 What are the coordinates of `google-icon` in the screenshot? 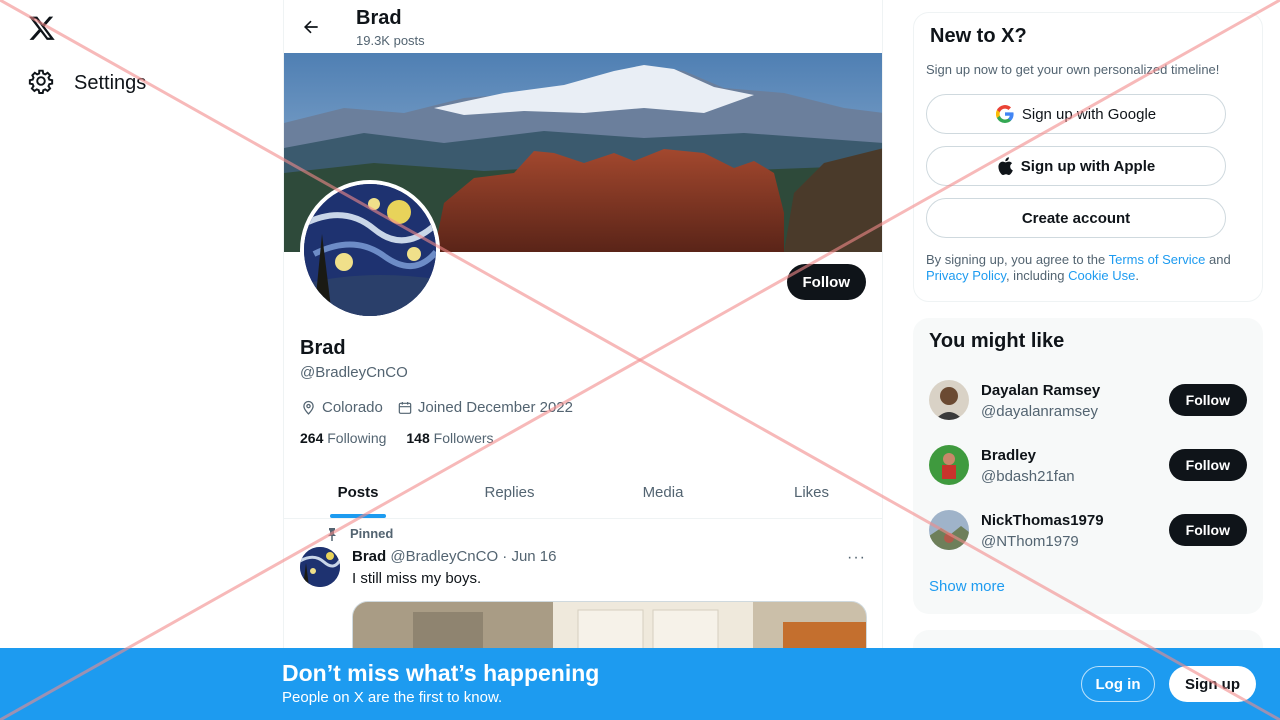 It's located at (1004, 114).